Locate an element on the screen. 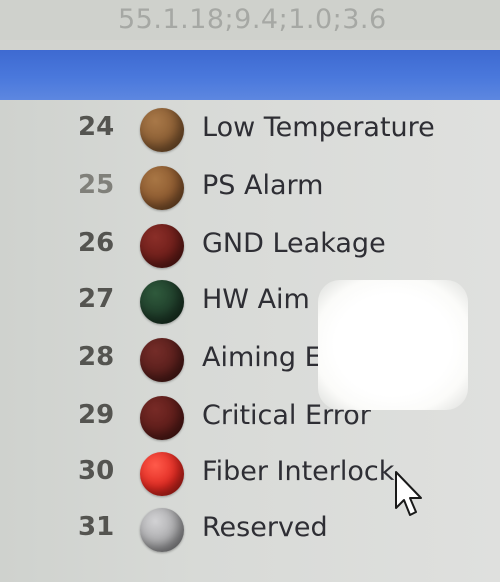 This screenshot has height=582, width=500. alarm-label: HW Aim is located at coordinates (256, 299).